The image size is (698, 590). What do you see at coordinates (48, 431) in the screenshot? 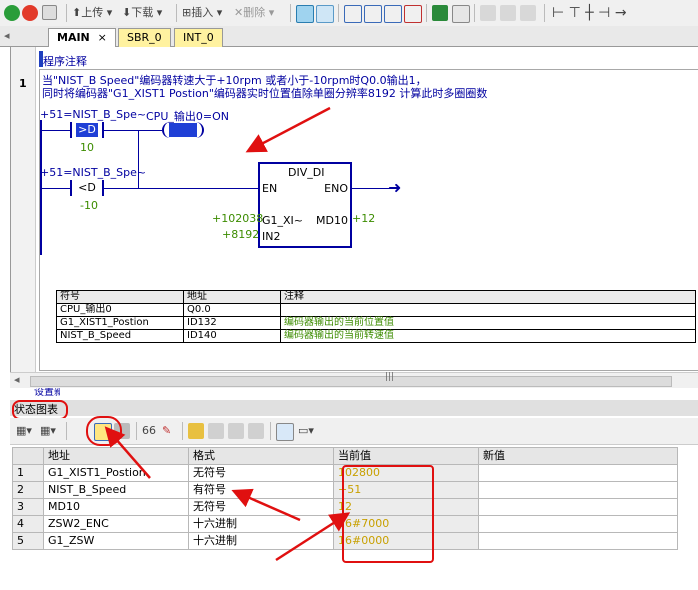
I see `insert-row-icon: ▦▾` at bounding box center [48, 431].